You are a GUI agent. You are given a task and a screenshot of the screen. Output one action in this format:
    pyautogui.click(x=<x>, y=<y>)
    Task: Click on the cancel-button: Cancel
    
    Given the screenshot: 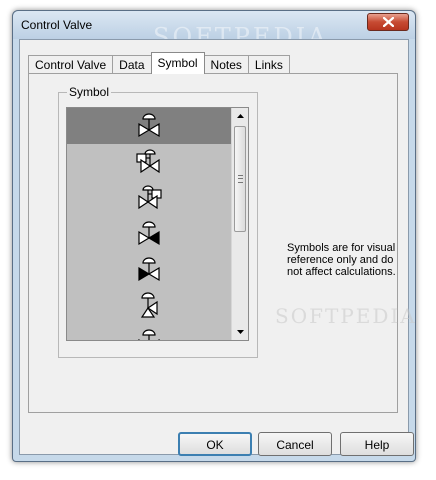 What is the action you would take?
    pyautogui.click(x=295, y=444)
    